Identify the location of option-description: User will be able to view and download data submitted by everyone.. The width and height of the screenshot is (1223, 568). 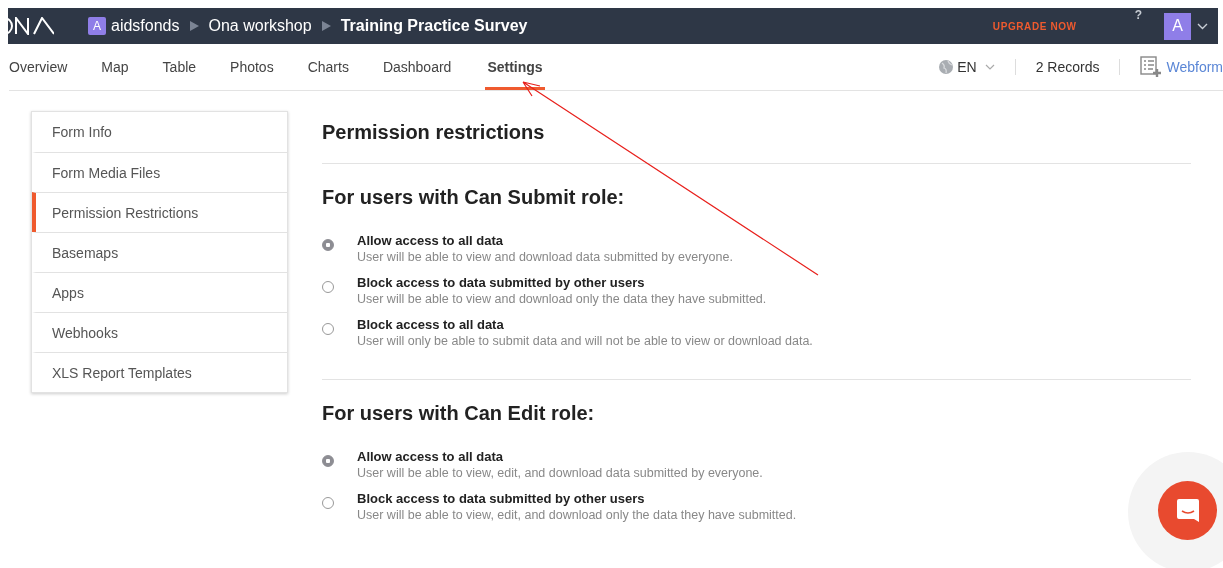
(545, 257).